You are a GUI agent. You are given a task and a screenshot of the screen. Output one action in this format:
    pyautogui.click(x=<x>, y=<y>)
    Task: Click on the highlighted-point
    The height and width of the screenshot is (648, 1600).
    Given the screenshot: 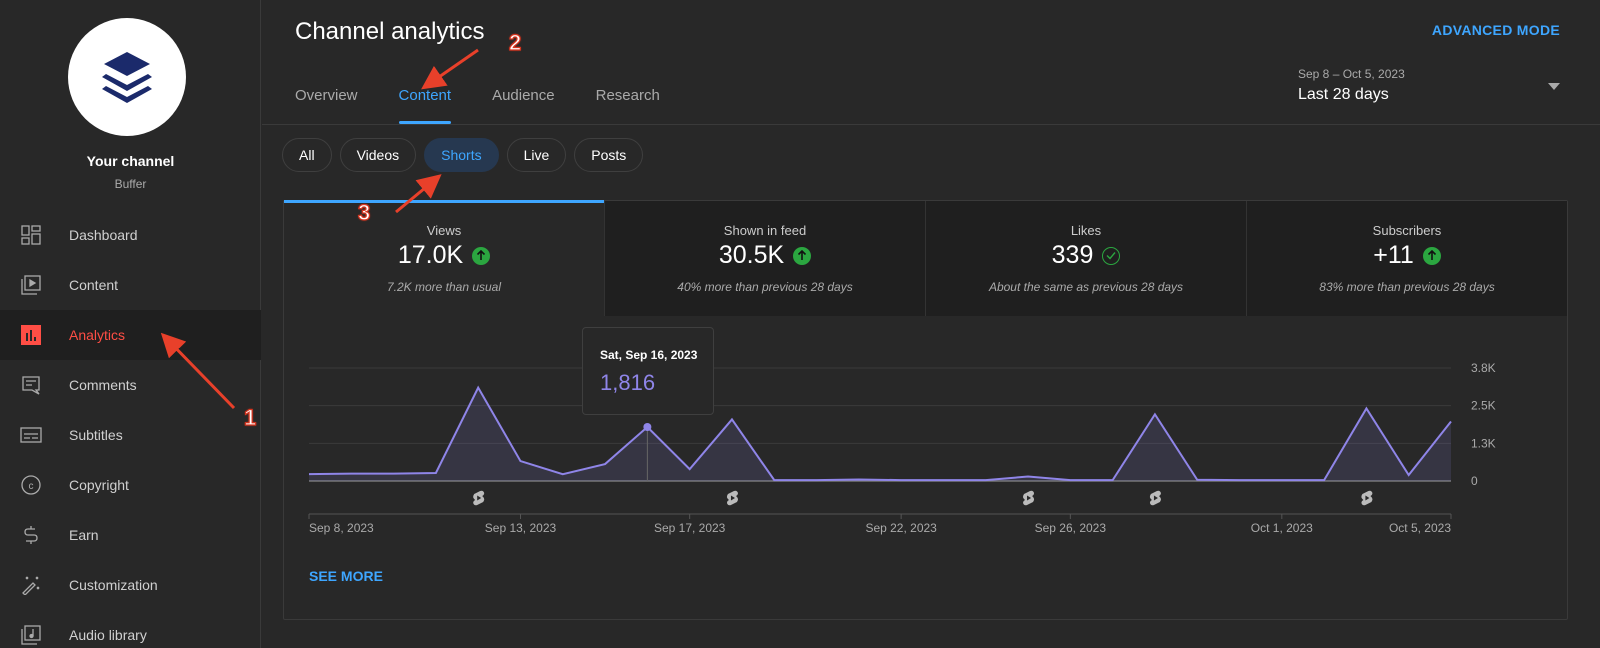 What is the action you would take?
    pyautogui.click(x=647, y=426)
    